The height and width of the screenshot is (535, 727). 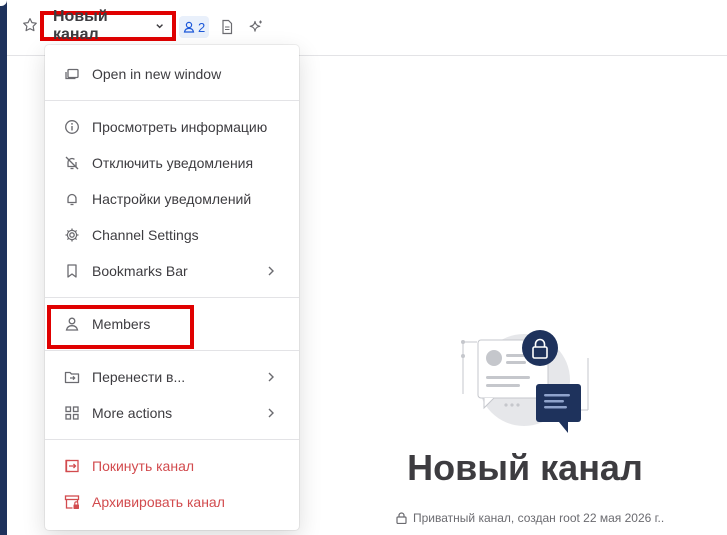 I want to click on gear-icon, so click(x=72, y=235).